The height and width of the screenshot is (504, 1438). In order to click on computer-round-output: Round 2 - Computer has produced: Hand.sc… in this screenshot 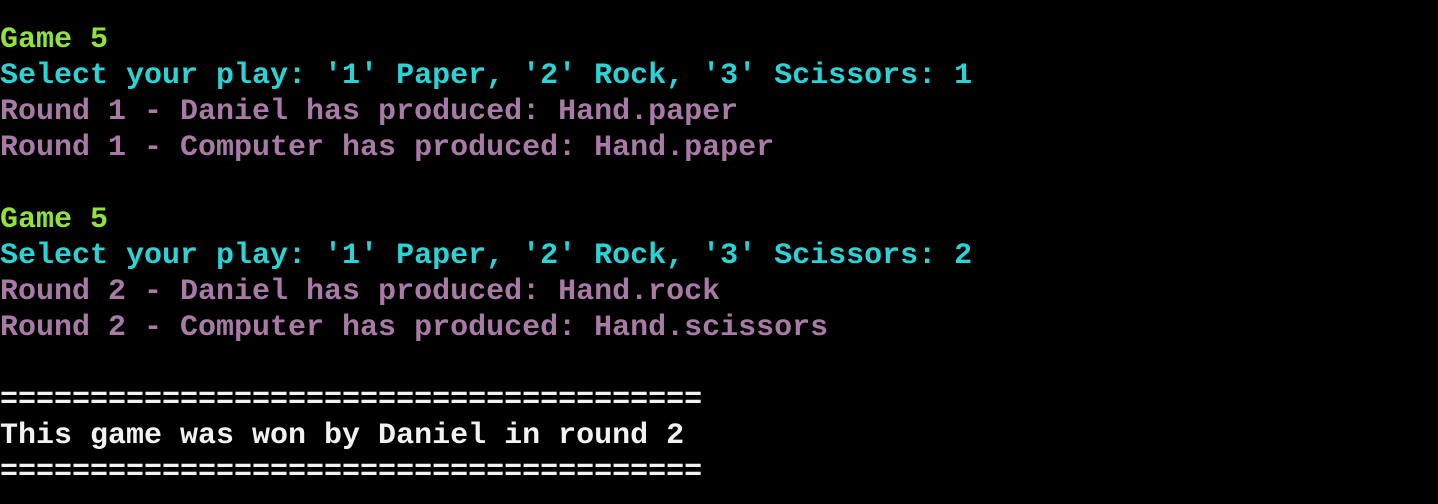, I will do `click(414, 328)`.